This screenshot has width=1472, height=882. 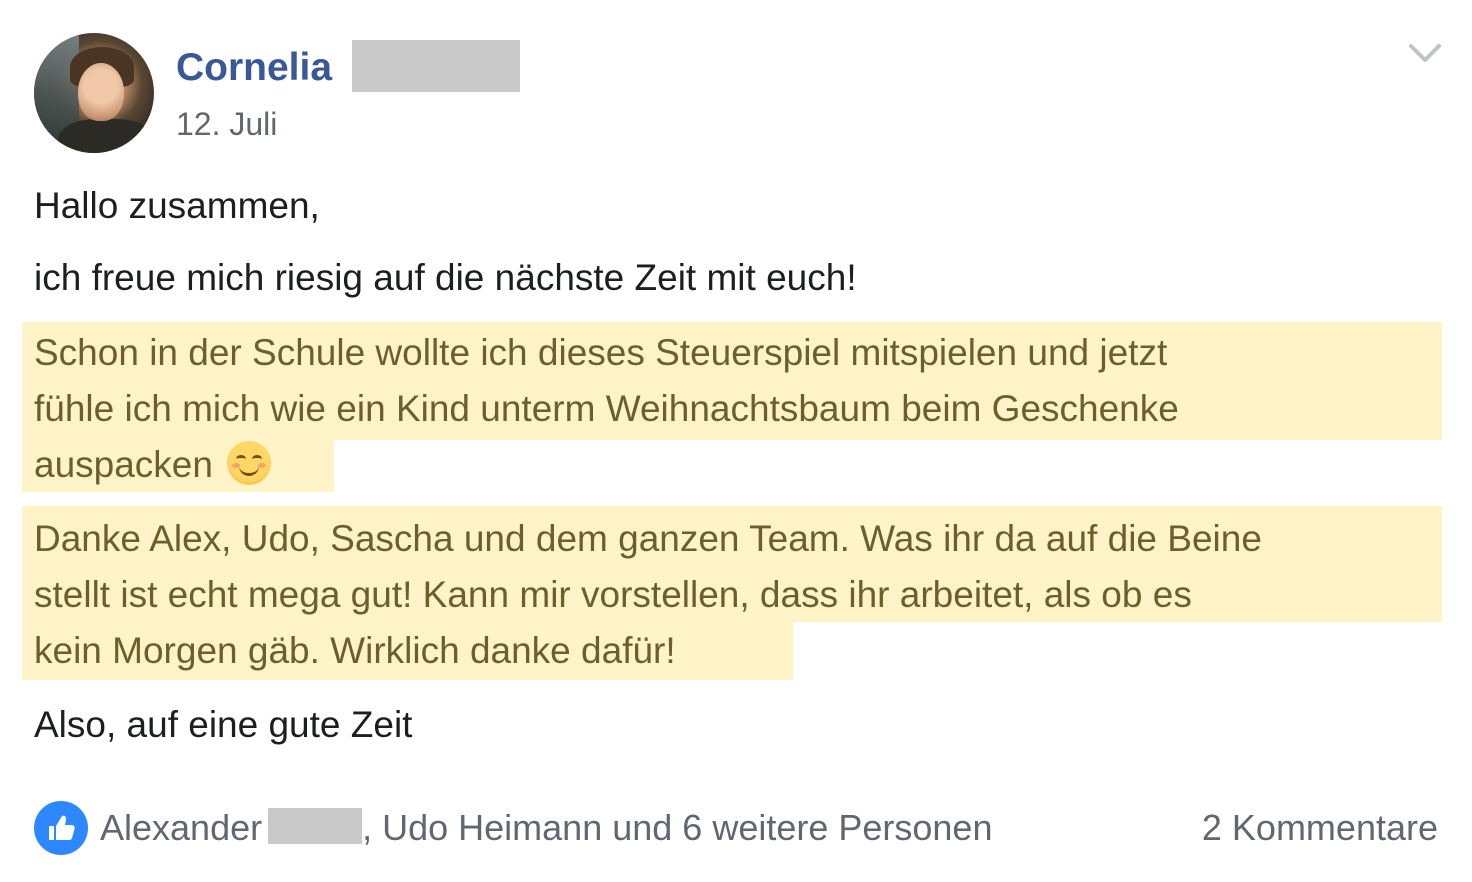 What do you see at coordinates (94, 93) in the screenshot?
I see `author-avatar` at bounding box center [94, 93].